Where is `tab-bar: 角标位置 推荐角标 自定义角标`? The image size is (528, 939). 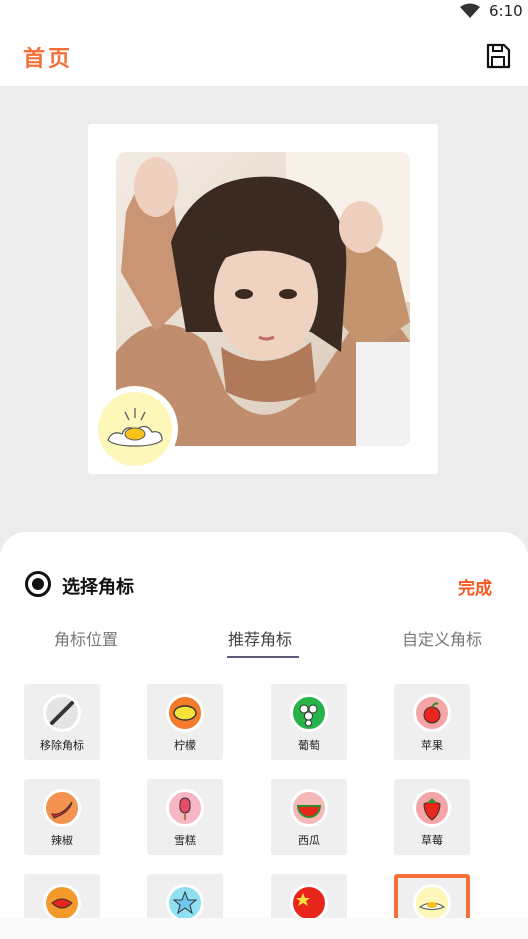
tab-bar: 角标位置 推荐角标 自定义角标 is located at coordinates (264, 644).